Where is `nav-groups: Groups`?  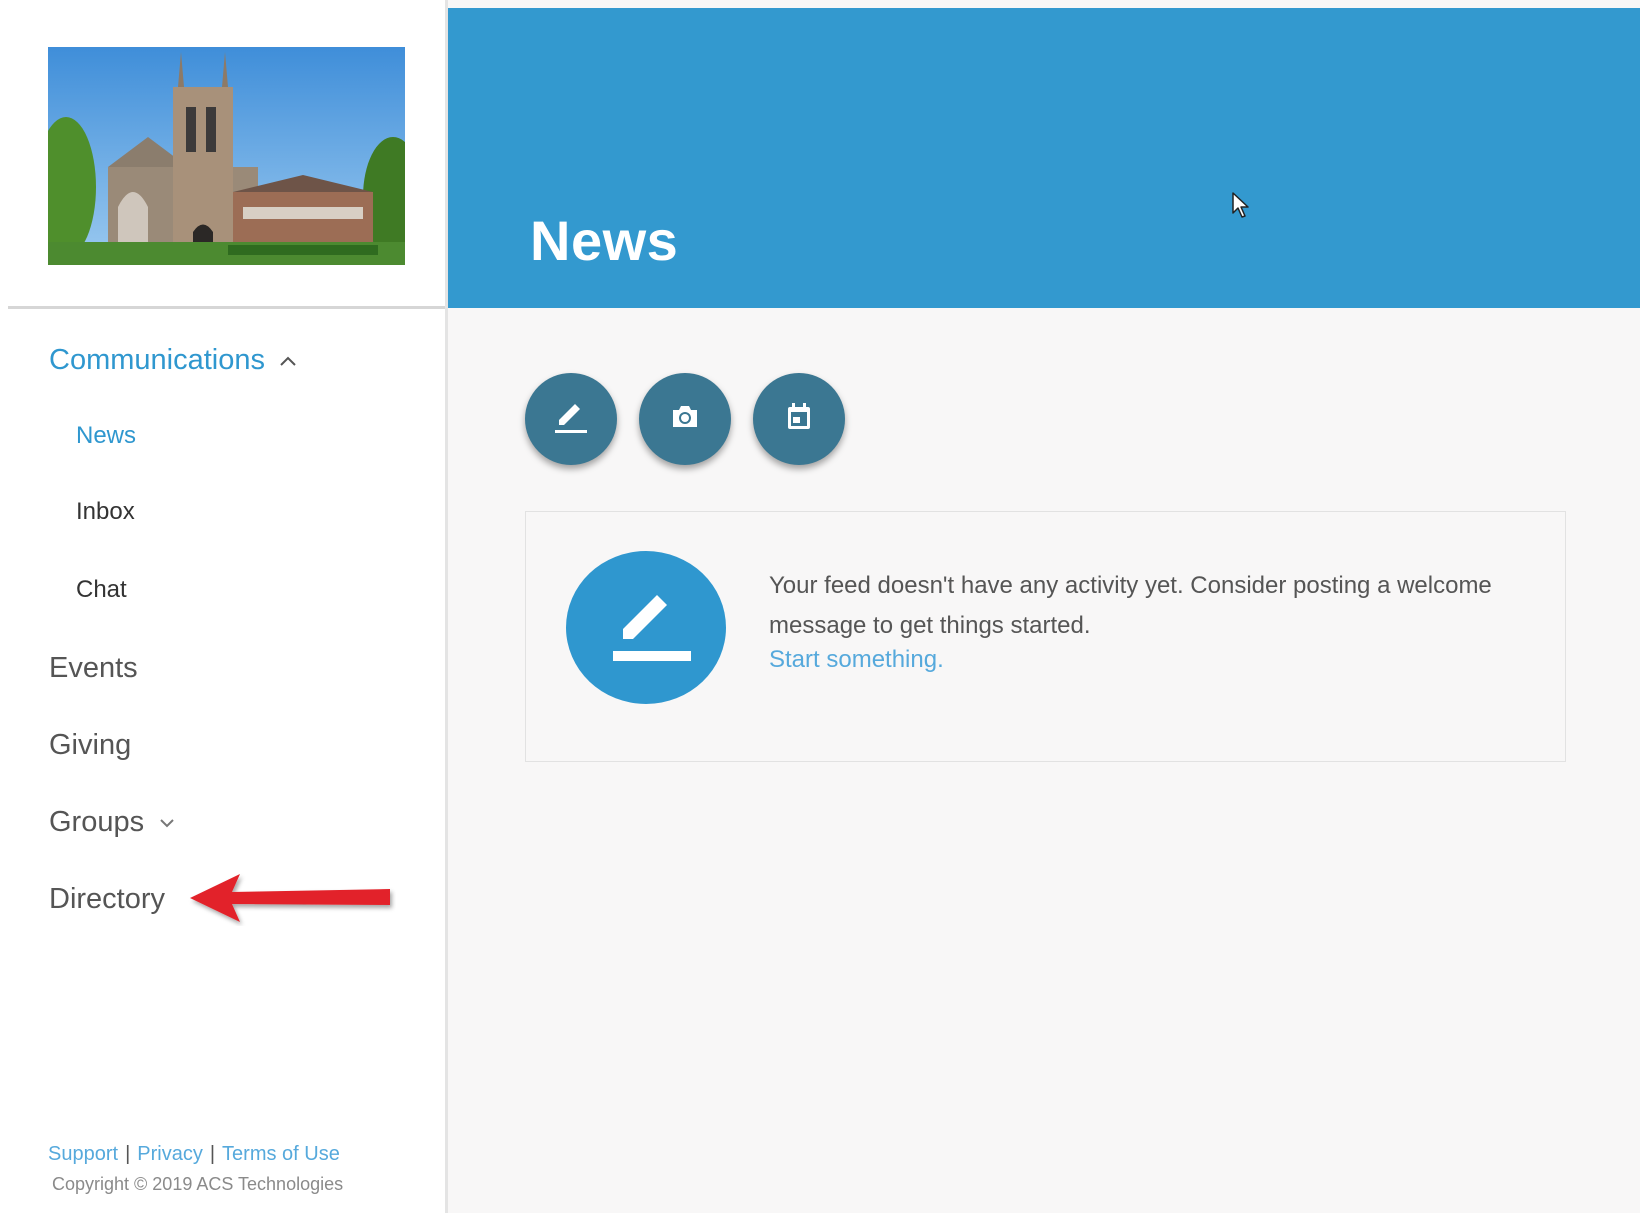 nav-groups: Groups is located at coordinates (112, 822).